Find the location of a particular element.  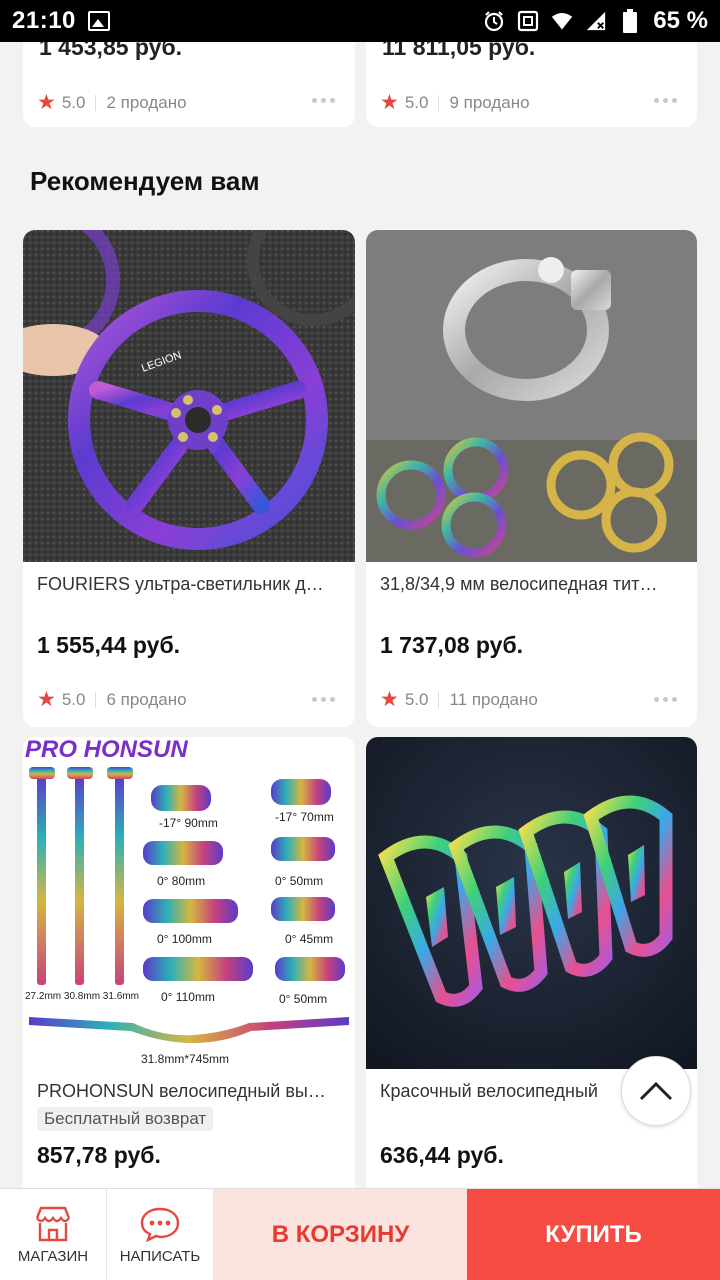

bottom-action-bar: МАГАЗИН НАПИСАТЬ В КОРЗИНУ КУПИТЬ is located at coordinates (360, 1234).